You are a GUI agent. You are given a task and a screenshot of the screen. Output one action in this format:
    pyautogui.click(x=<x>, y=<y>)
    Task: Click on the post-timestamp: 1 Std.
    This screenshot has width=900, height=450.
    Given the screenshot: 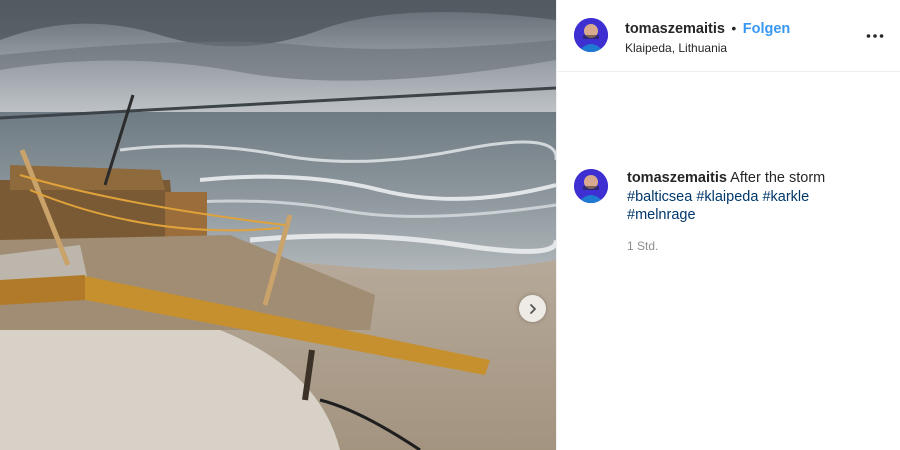 What is the action you would take?
    pyautogui.click(x=642, y=246)
    